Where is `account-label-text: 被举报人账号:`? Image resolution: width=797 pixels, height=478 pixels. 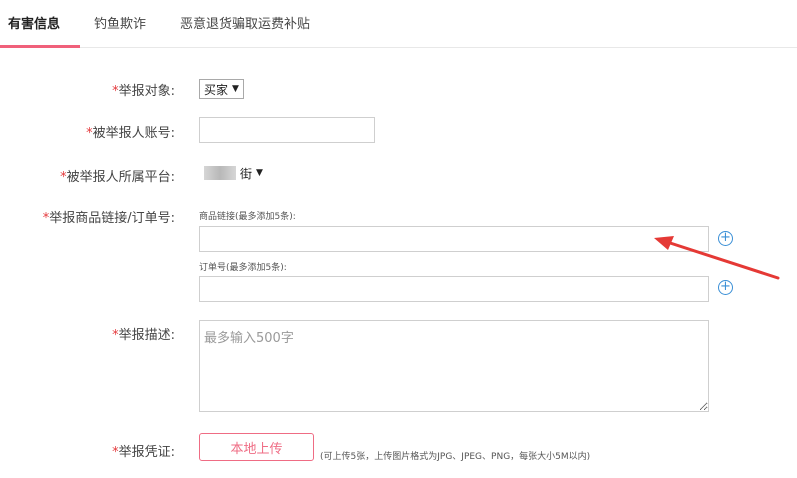
account-label-text: 被举报人账号: is located at coordinates (133, 133).